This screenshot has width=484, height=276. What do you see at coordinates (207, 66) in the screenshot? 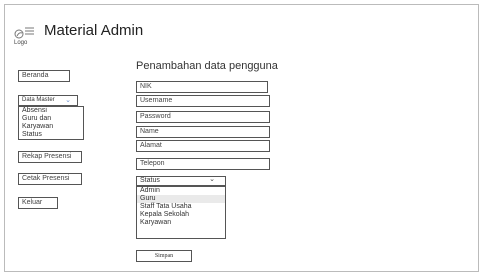
I see `form-title: Penambahan data pengguna` at bounding box center [207, 66].